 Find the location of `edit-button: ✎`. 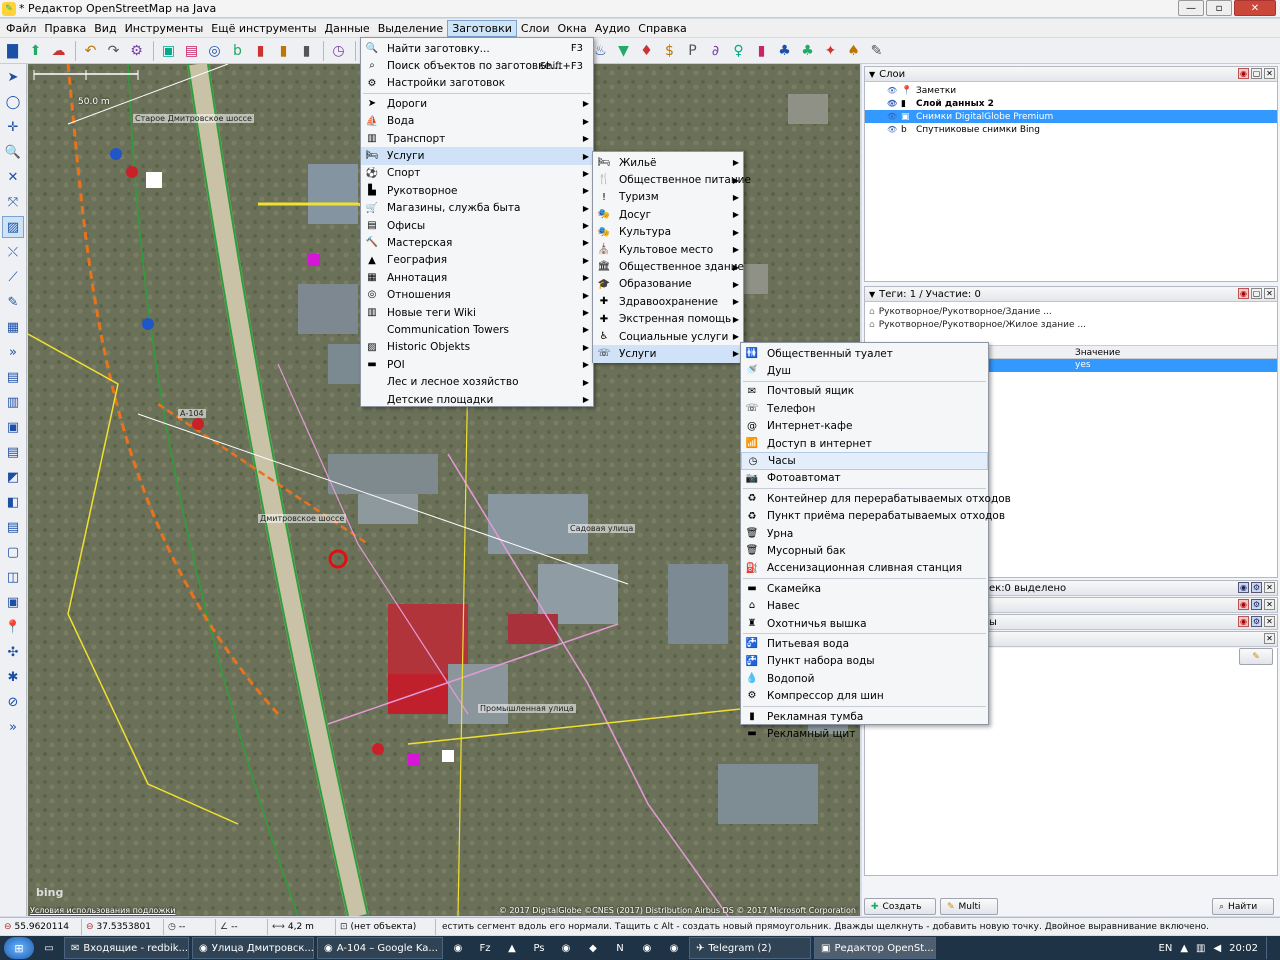

edit-button: ✎ is located at coordinates (1256, 656).